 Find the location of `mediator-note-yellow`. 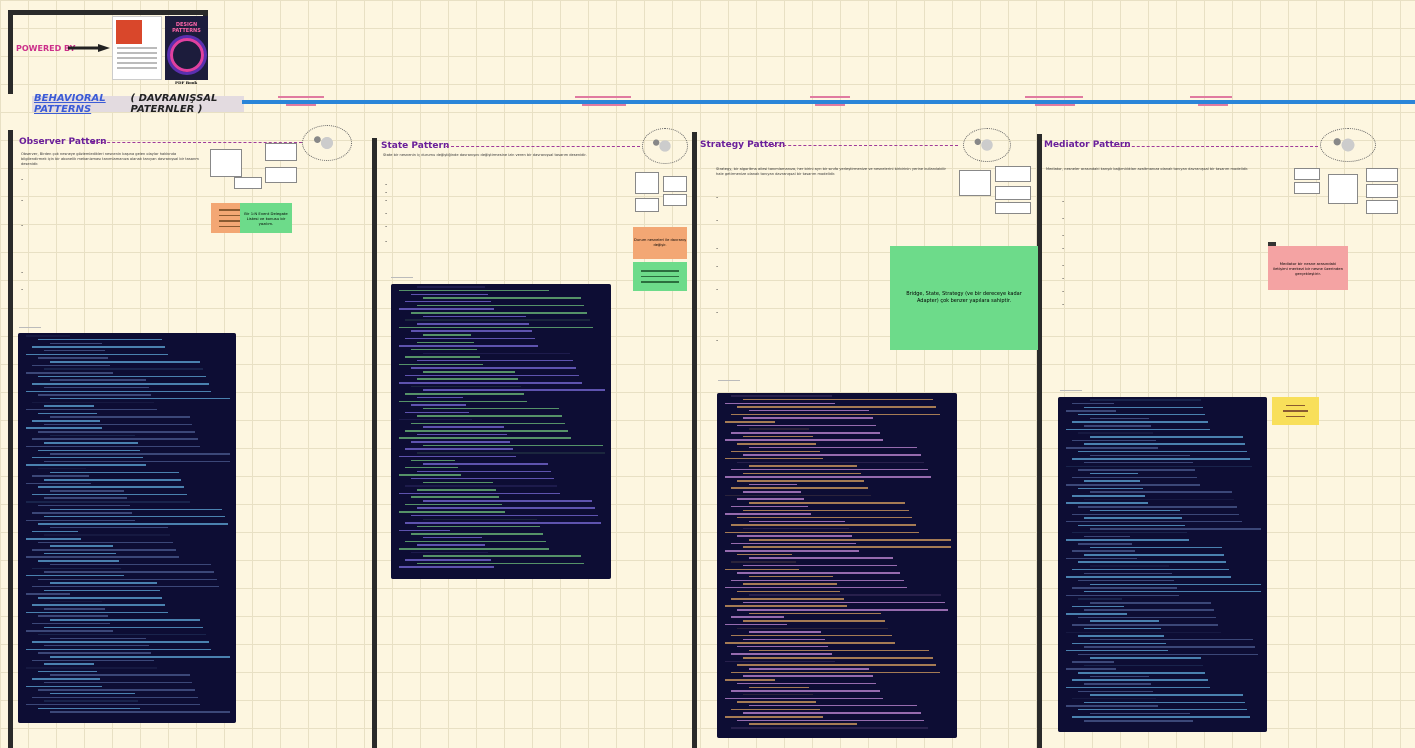

mediator-note-yellow is located at coordinates (1295, 411).